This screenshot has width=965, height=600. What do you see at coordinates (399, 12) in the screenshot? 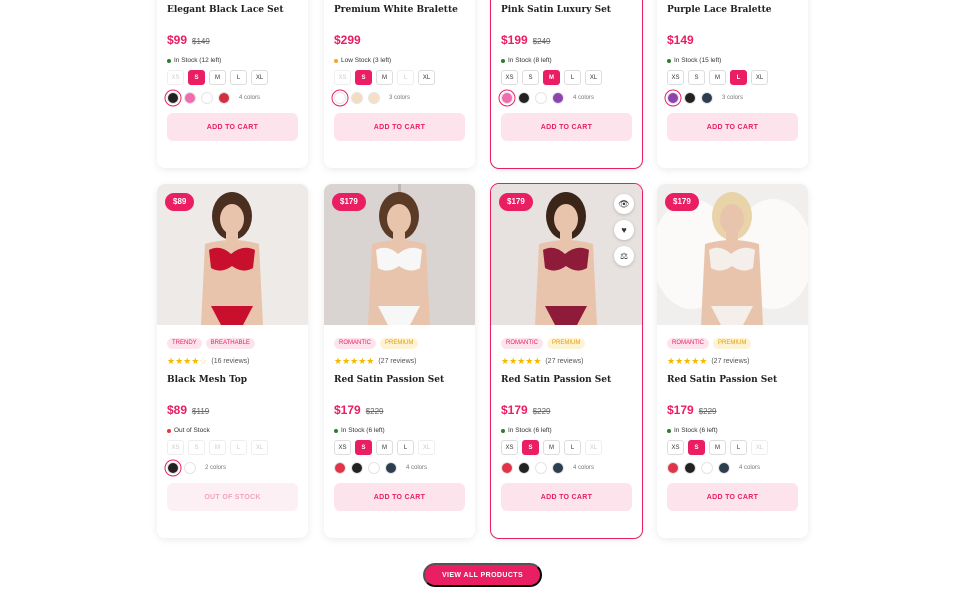
I see `product-title: Premium White Bralette` at bounding box center [399, 12].